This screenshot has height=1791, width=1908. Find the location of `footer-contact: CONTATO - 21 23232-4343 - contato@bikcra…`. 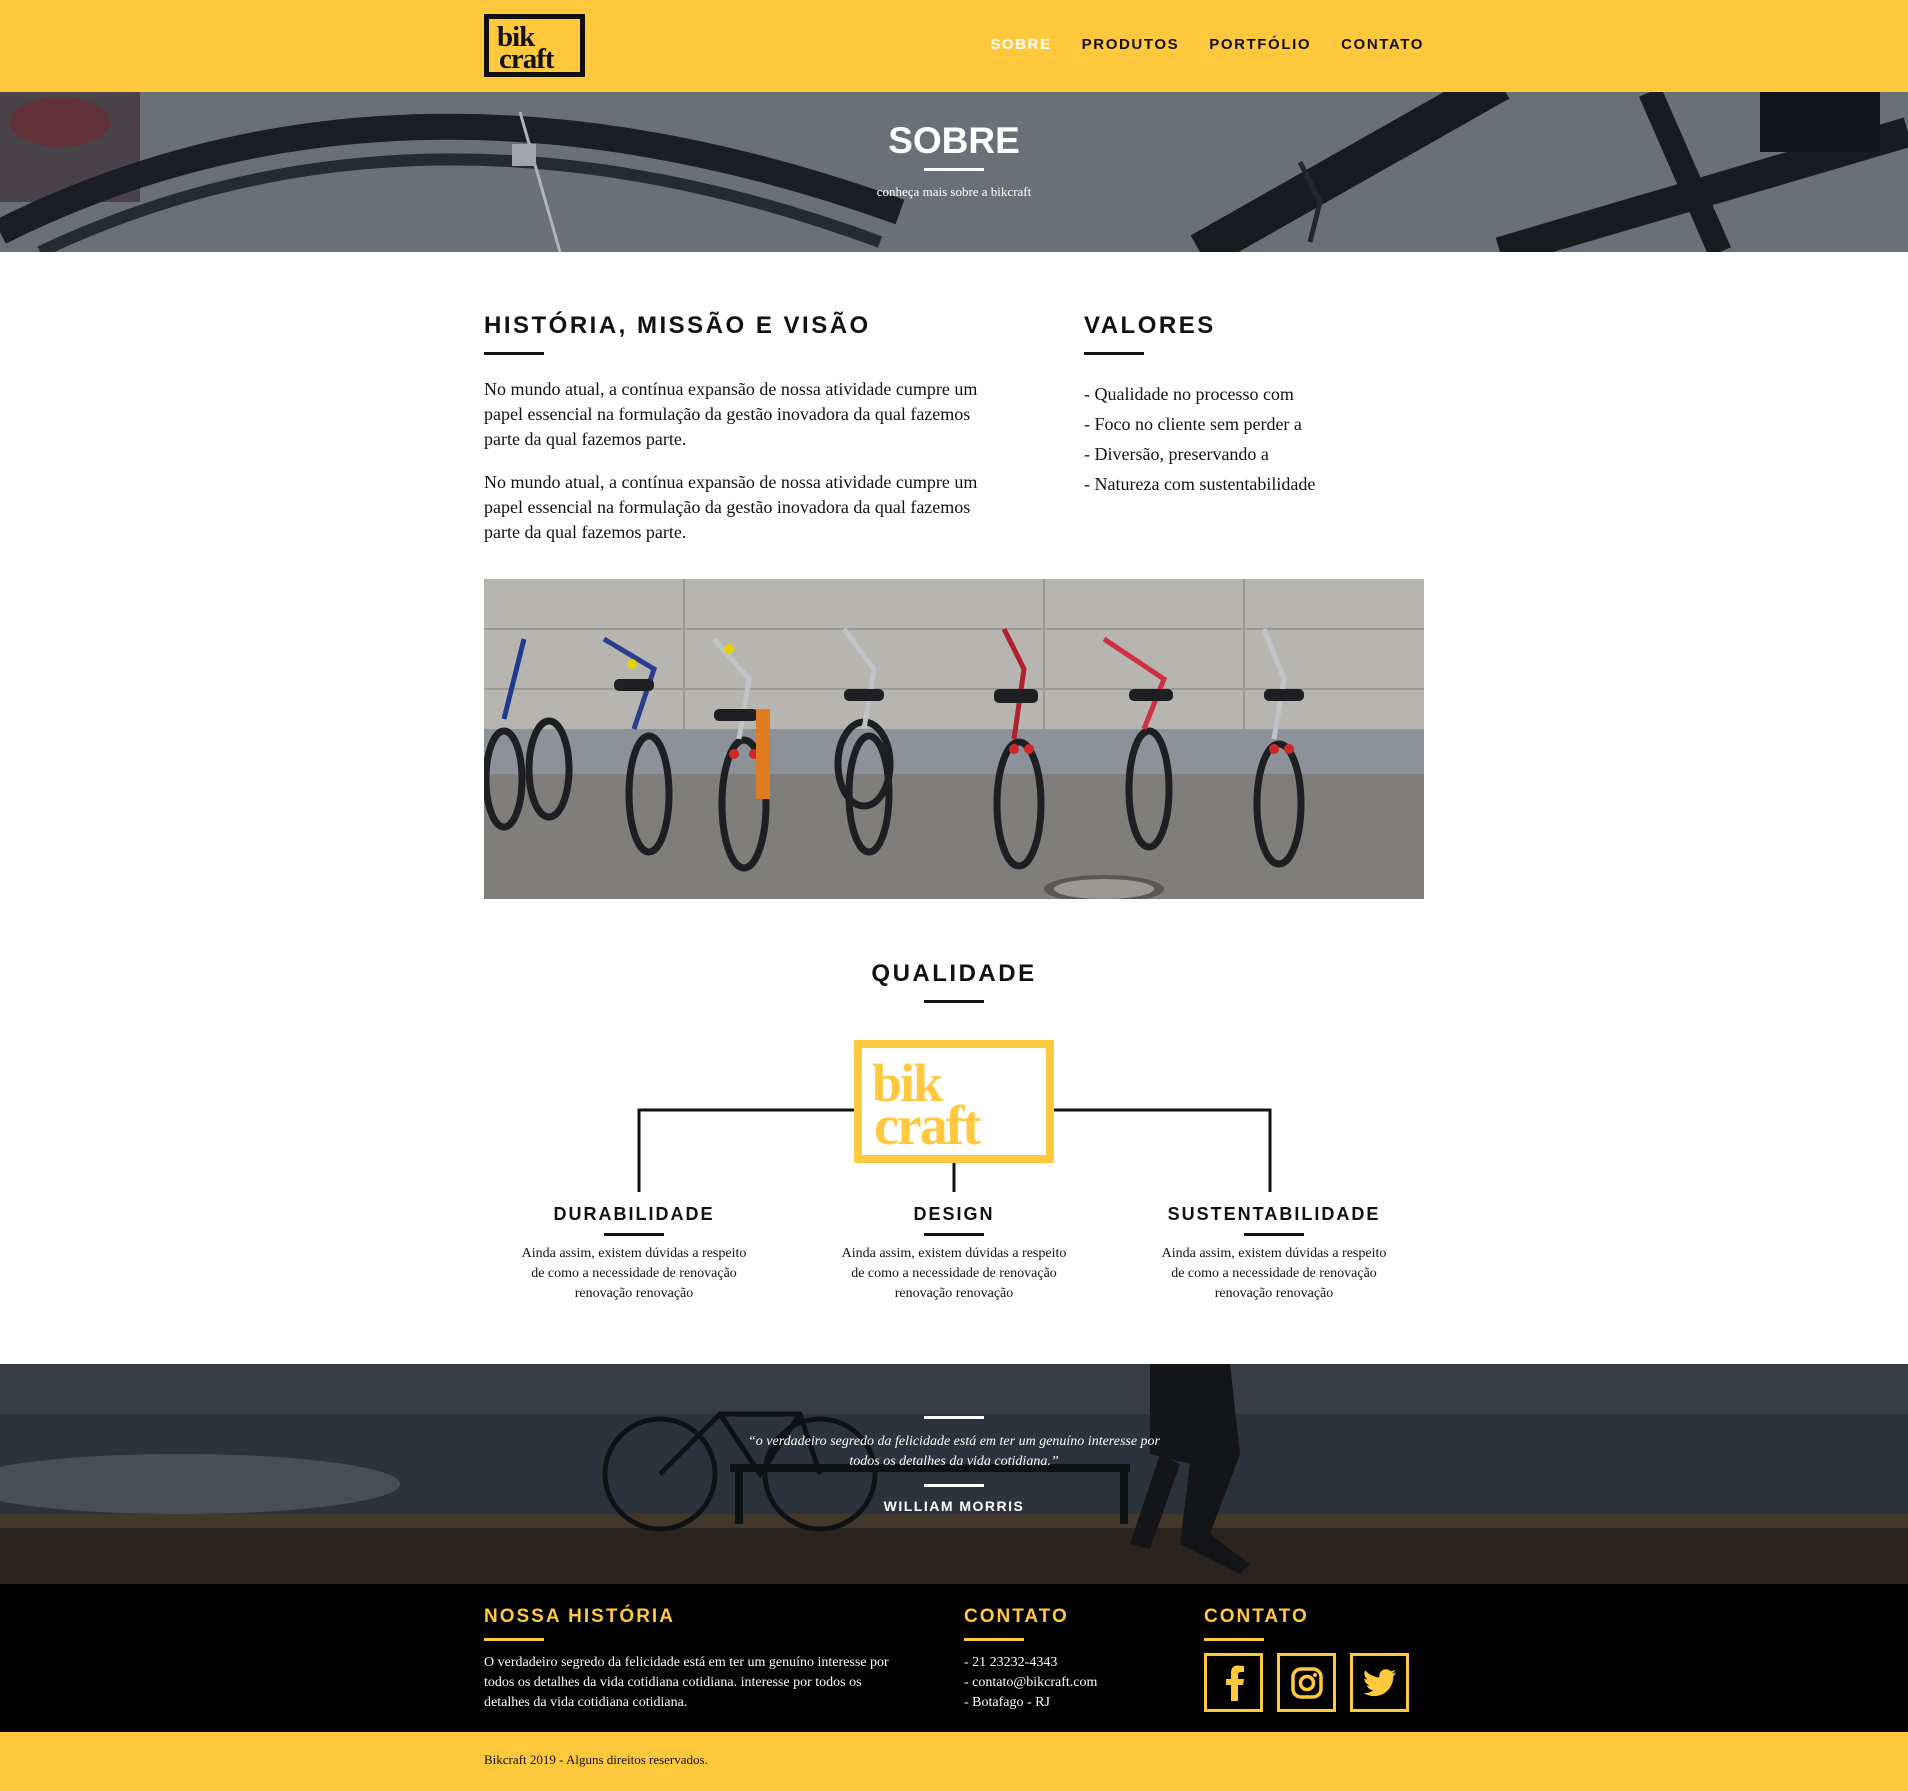

footer-contact: CONTATO - 21 23232-4343 - contato@bikcra… is located at coordinates (1064, 1659).